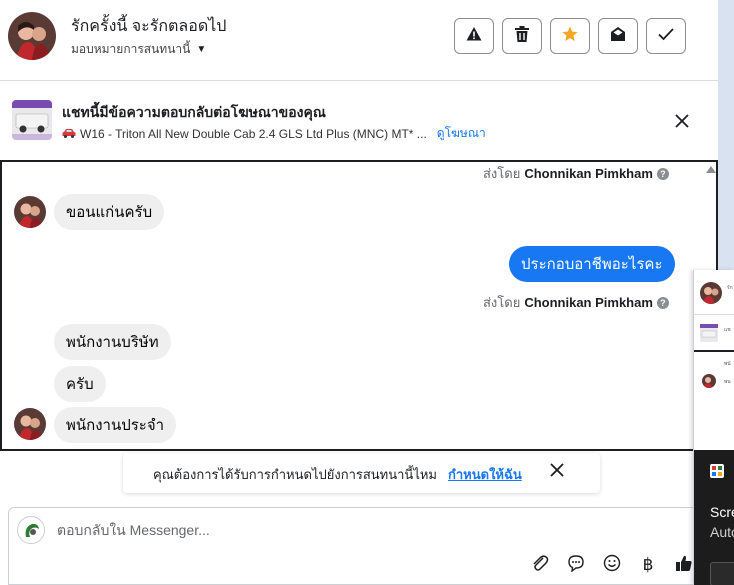  What do you see at coordinates (713, 427) in the screenshot?
I see `floating-chat-panel: รัก แช พนั พน Scre Auto` at bounding box center [713, 427].